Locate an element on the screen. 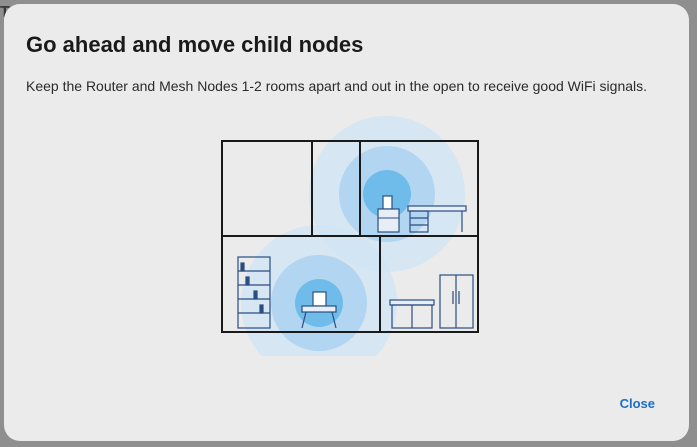  dialog-title: Go ahead and move child nodes is located at coordinates (195, 44).